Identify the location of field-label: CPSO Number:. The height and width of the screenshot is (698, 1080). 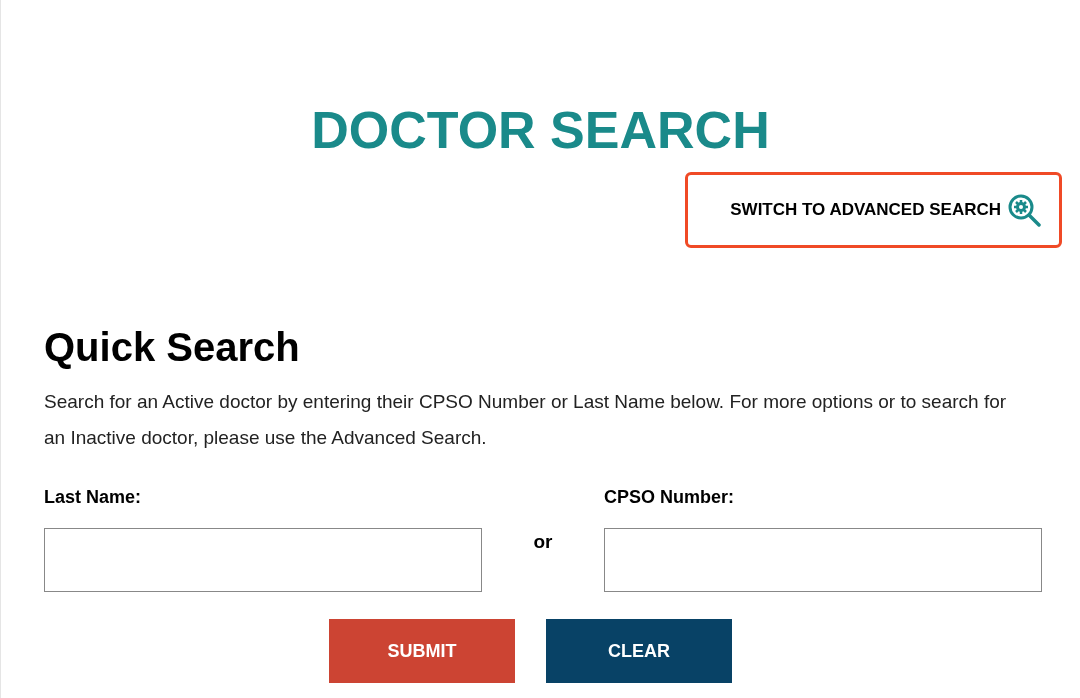
(670, 497).